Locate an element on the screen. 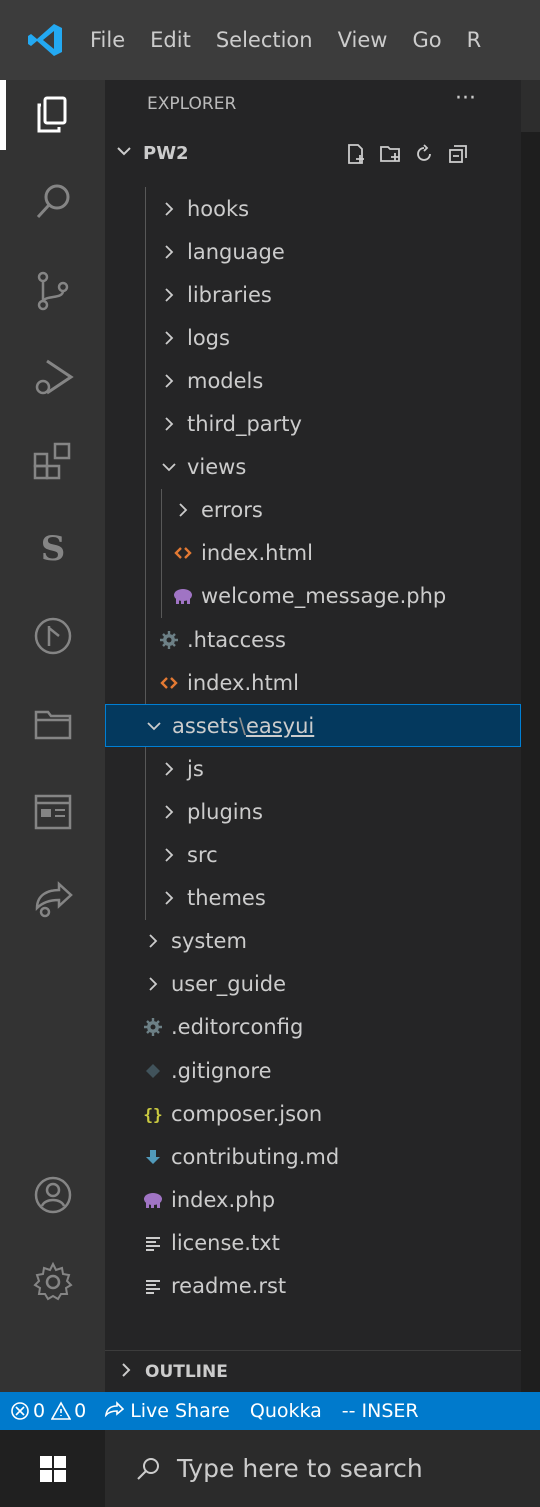 The width and height of the screenshot is (540, 1507). tree-folder-row: plugins is located at coordinates (313, 811).